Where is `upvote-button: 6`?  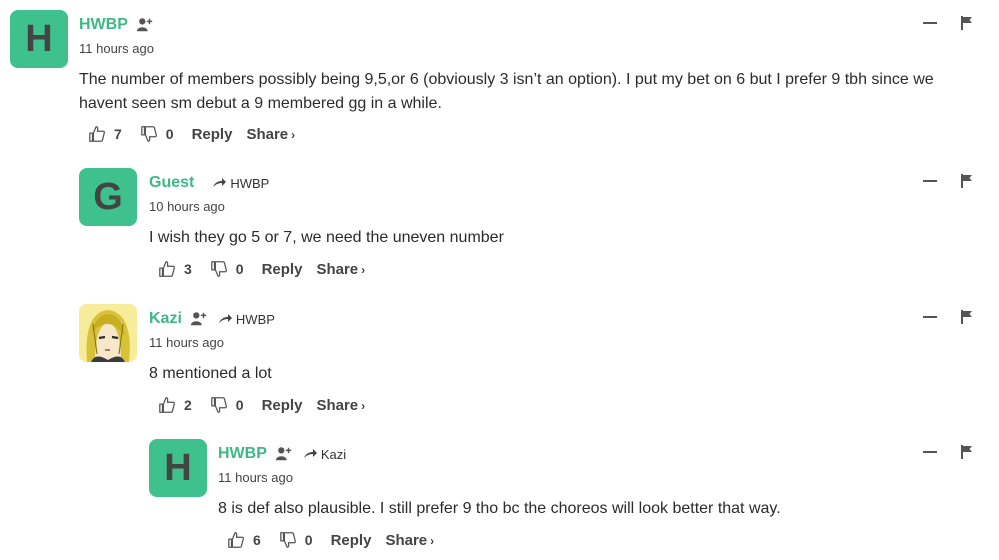 upvote-button: 6 is located at coordinates (244, 540).